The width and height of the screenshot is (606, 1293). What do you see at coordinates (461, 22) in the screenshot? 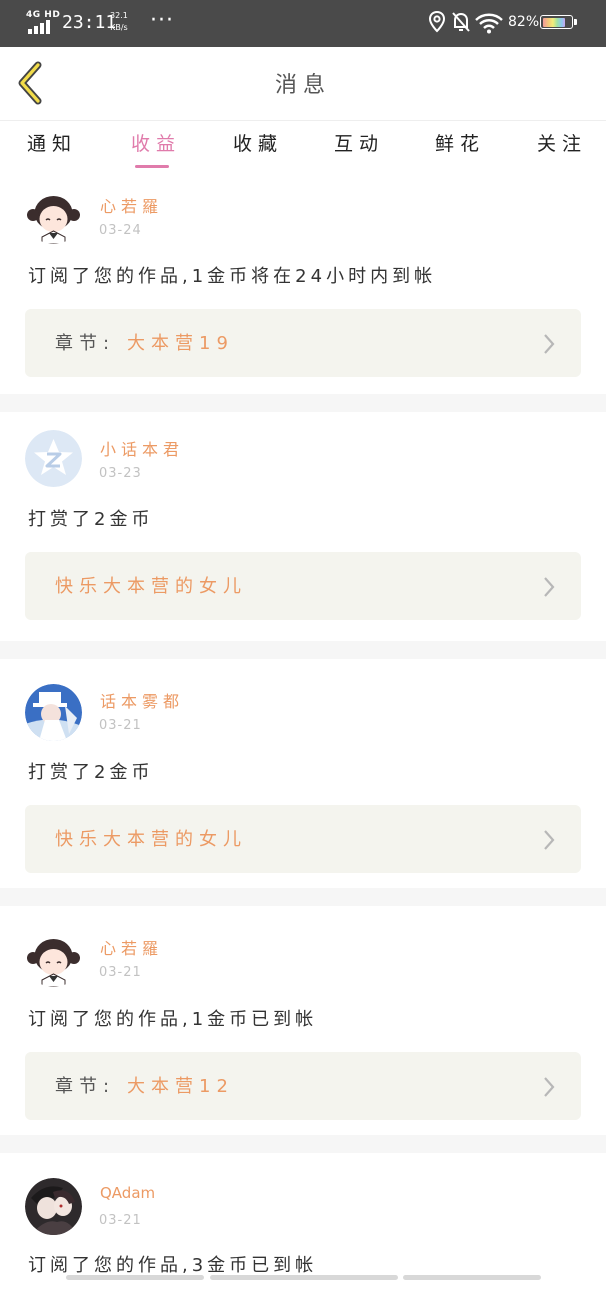
I see `bell-off-icon` at bounding box center [461, 22].